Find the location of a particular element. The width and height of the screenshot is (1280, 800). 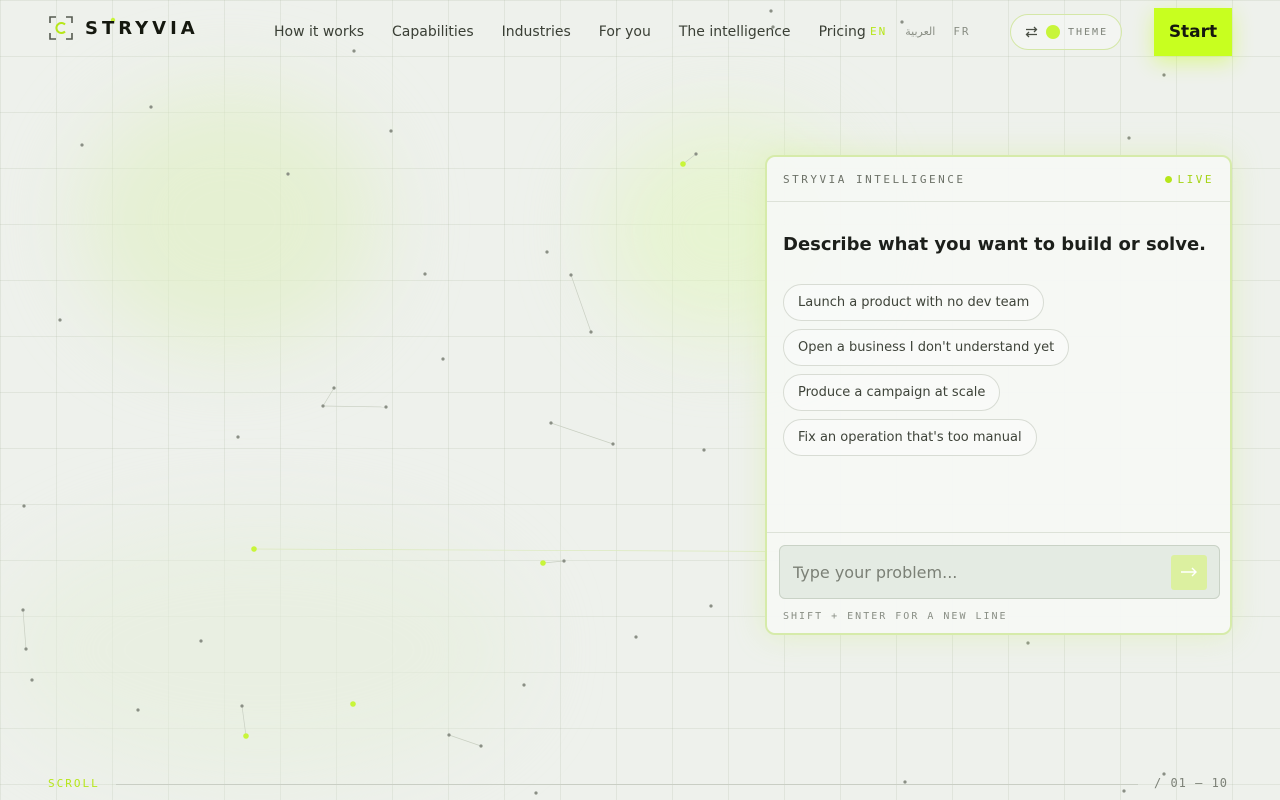

sliders-icon is located at coordinates (1031, 32).